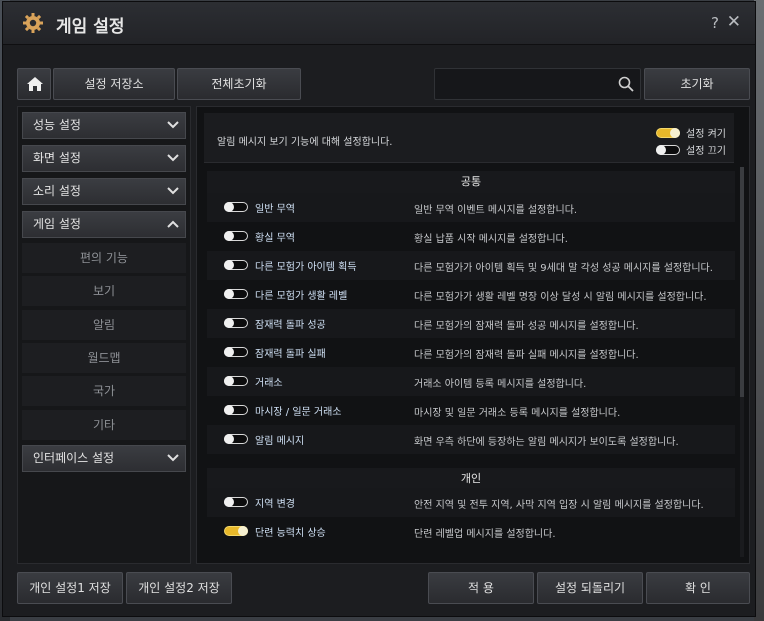 The width and height of the screenshot is (764, 621). Describe the element at coordinates (239, 84) in the screenshot. I see `reset-all-button: 전체초기화` at that location.